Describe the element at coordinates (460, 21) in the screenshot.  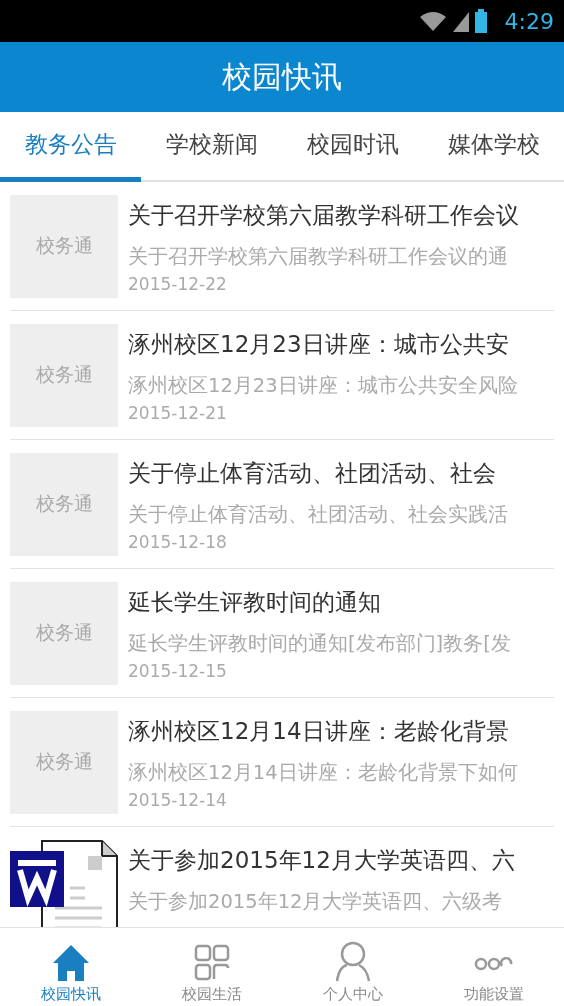
I see `signal-icon` at that location.